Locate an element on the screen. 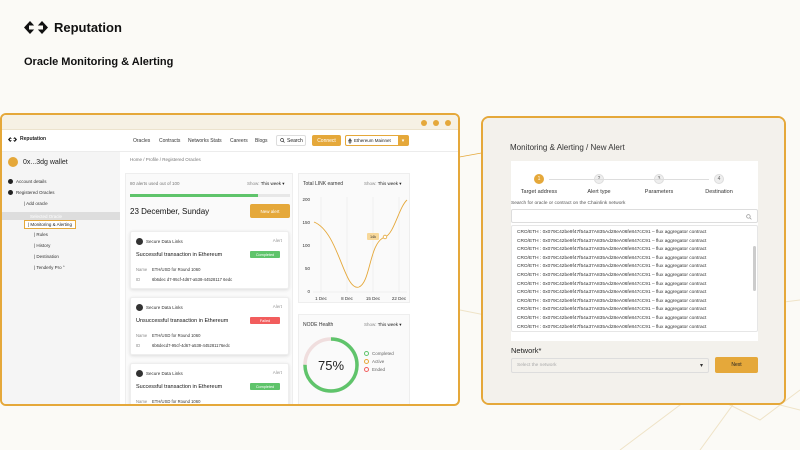  new-alert-button: New alert is located at coordinates (270, 211).